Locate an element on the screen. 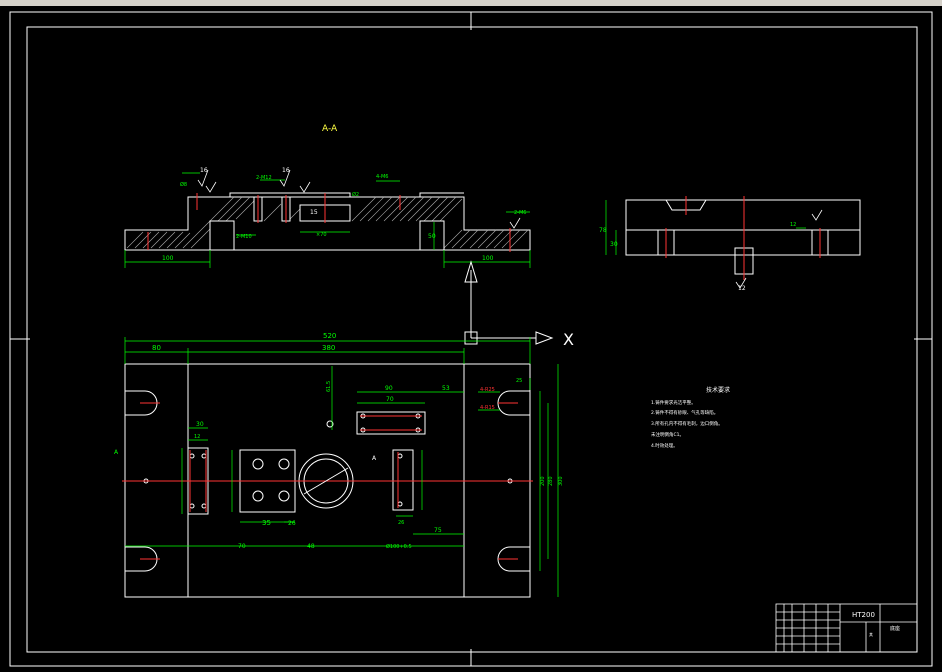 The image size is (942, 672). ucs-x-label: X is located at coordinates (568, 339).